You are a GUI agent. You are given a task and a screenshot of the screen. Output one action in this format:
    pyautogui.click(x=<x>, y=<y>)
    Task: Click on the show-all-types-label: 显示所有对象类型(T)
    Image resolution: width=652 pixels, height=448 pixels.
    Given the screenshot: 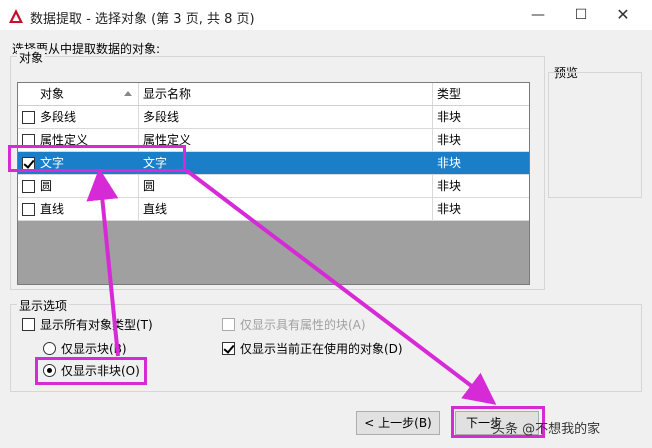 What is the action you would take?
    pyautogui.click(x=96, y=325)
    